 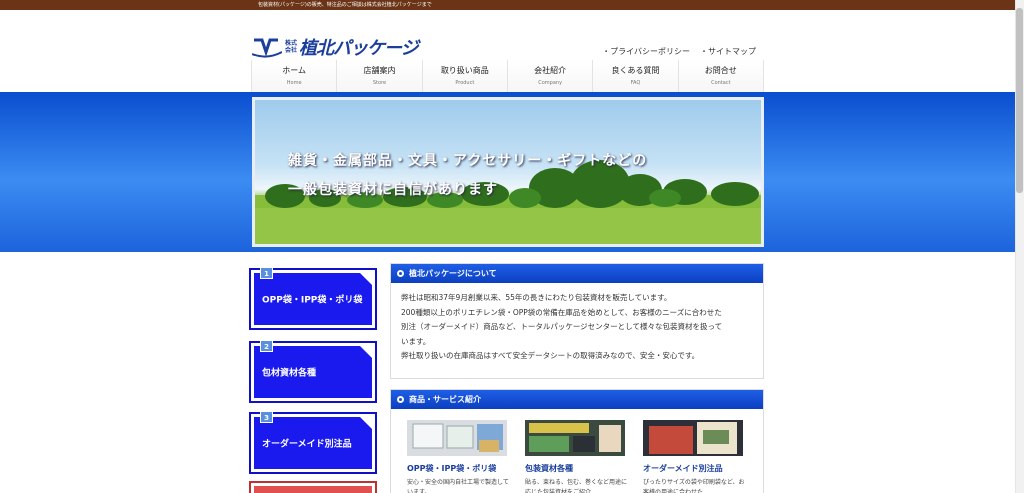 What do you see at coordinates (453, 273) in the screenshot?
I see `about-panel-title: 植北パッケージについて` at bounding box center [453, 273].